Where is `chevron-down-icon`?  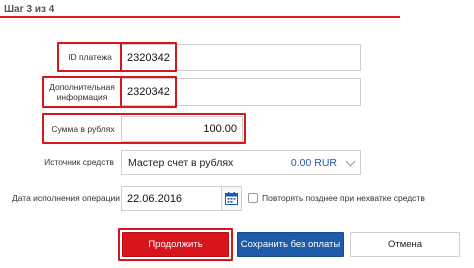
chevron-down-icon is located at coordinates (350, 161).